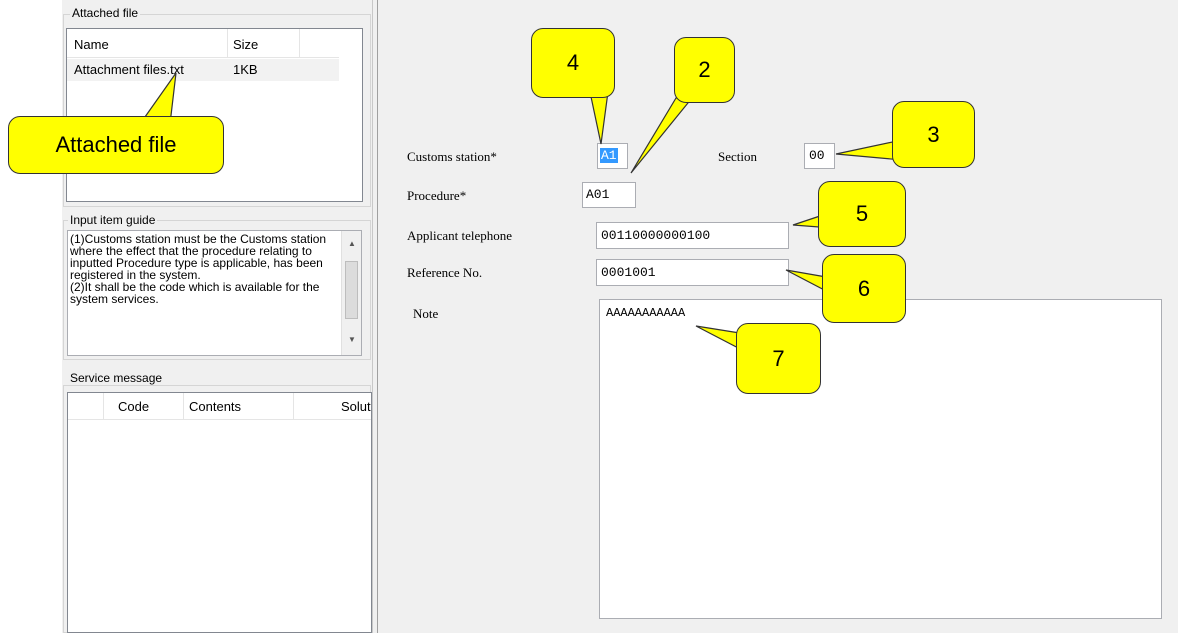 The height and width of the screenshot is (633, 1178). Describe the element at coordinates (862, 214) in the screenshot. I see `callout-5: 5` at that location.